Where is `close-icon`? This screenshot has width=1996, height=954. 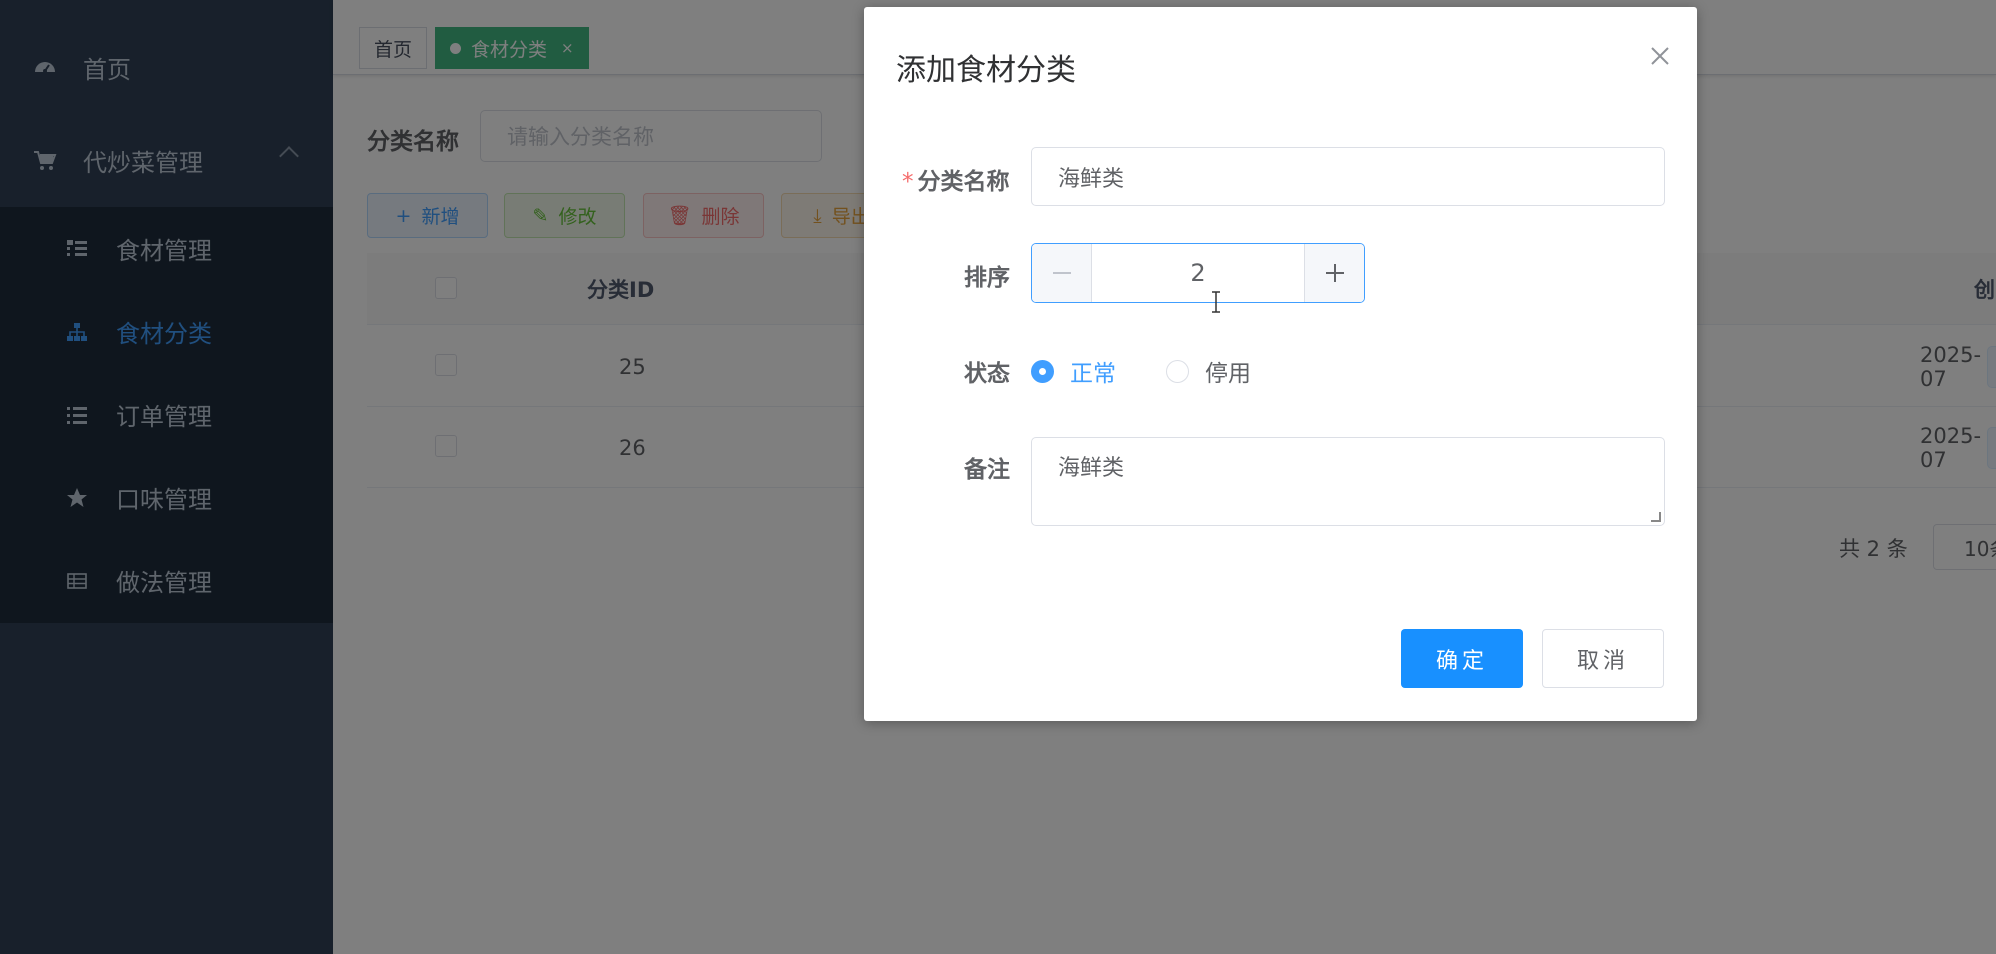 close-icon is located at coordinates (1660, 56).